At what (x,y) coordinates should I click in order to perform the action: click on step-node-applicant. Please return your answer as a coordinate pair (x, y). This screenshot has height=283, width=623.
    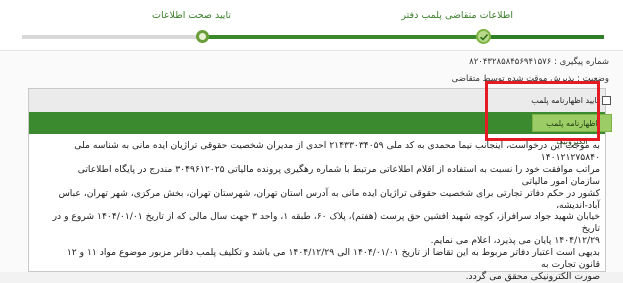
    Looking at the image, I should click on (483, 36).